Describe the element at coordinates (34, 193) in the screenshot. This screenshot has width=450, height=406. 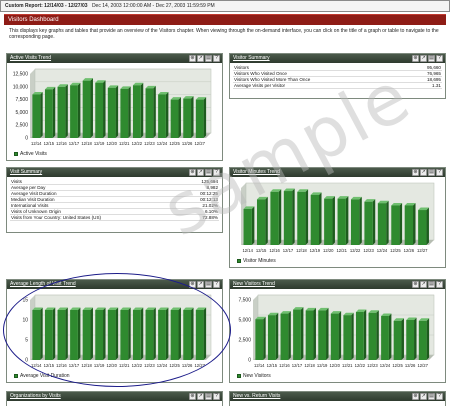
I see `row-label: Average Visit Duration` at that location.